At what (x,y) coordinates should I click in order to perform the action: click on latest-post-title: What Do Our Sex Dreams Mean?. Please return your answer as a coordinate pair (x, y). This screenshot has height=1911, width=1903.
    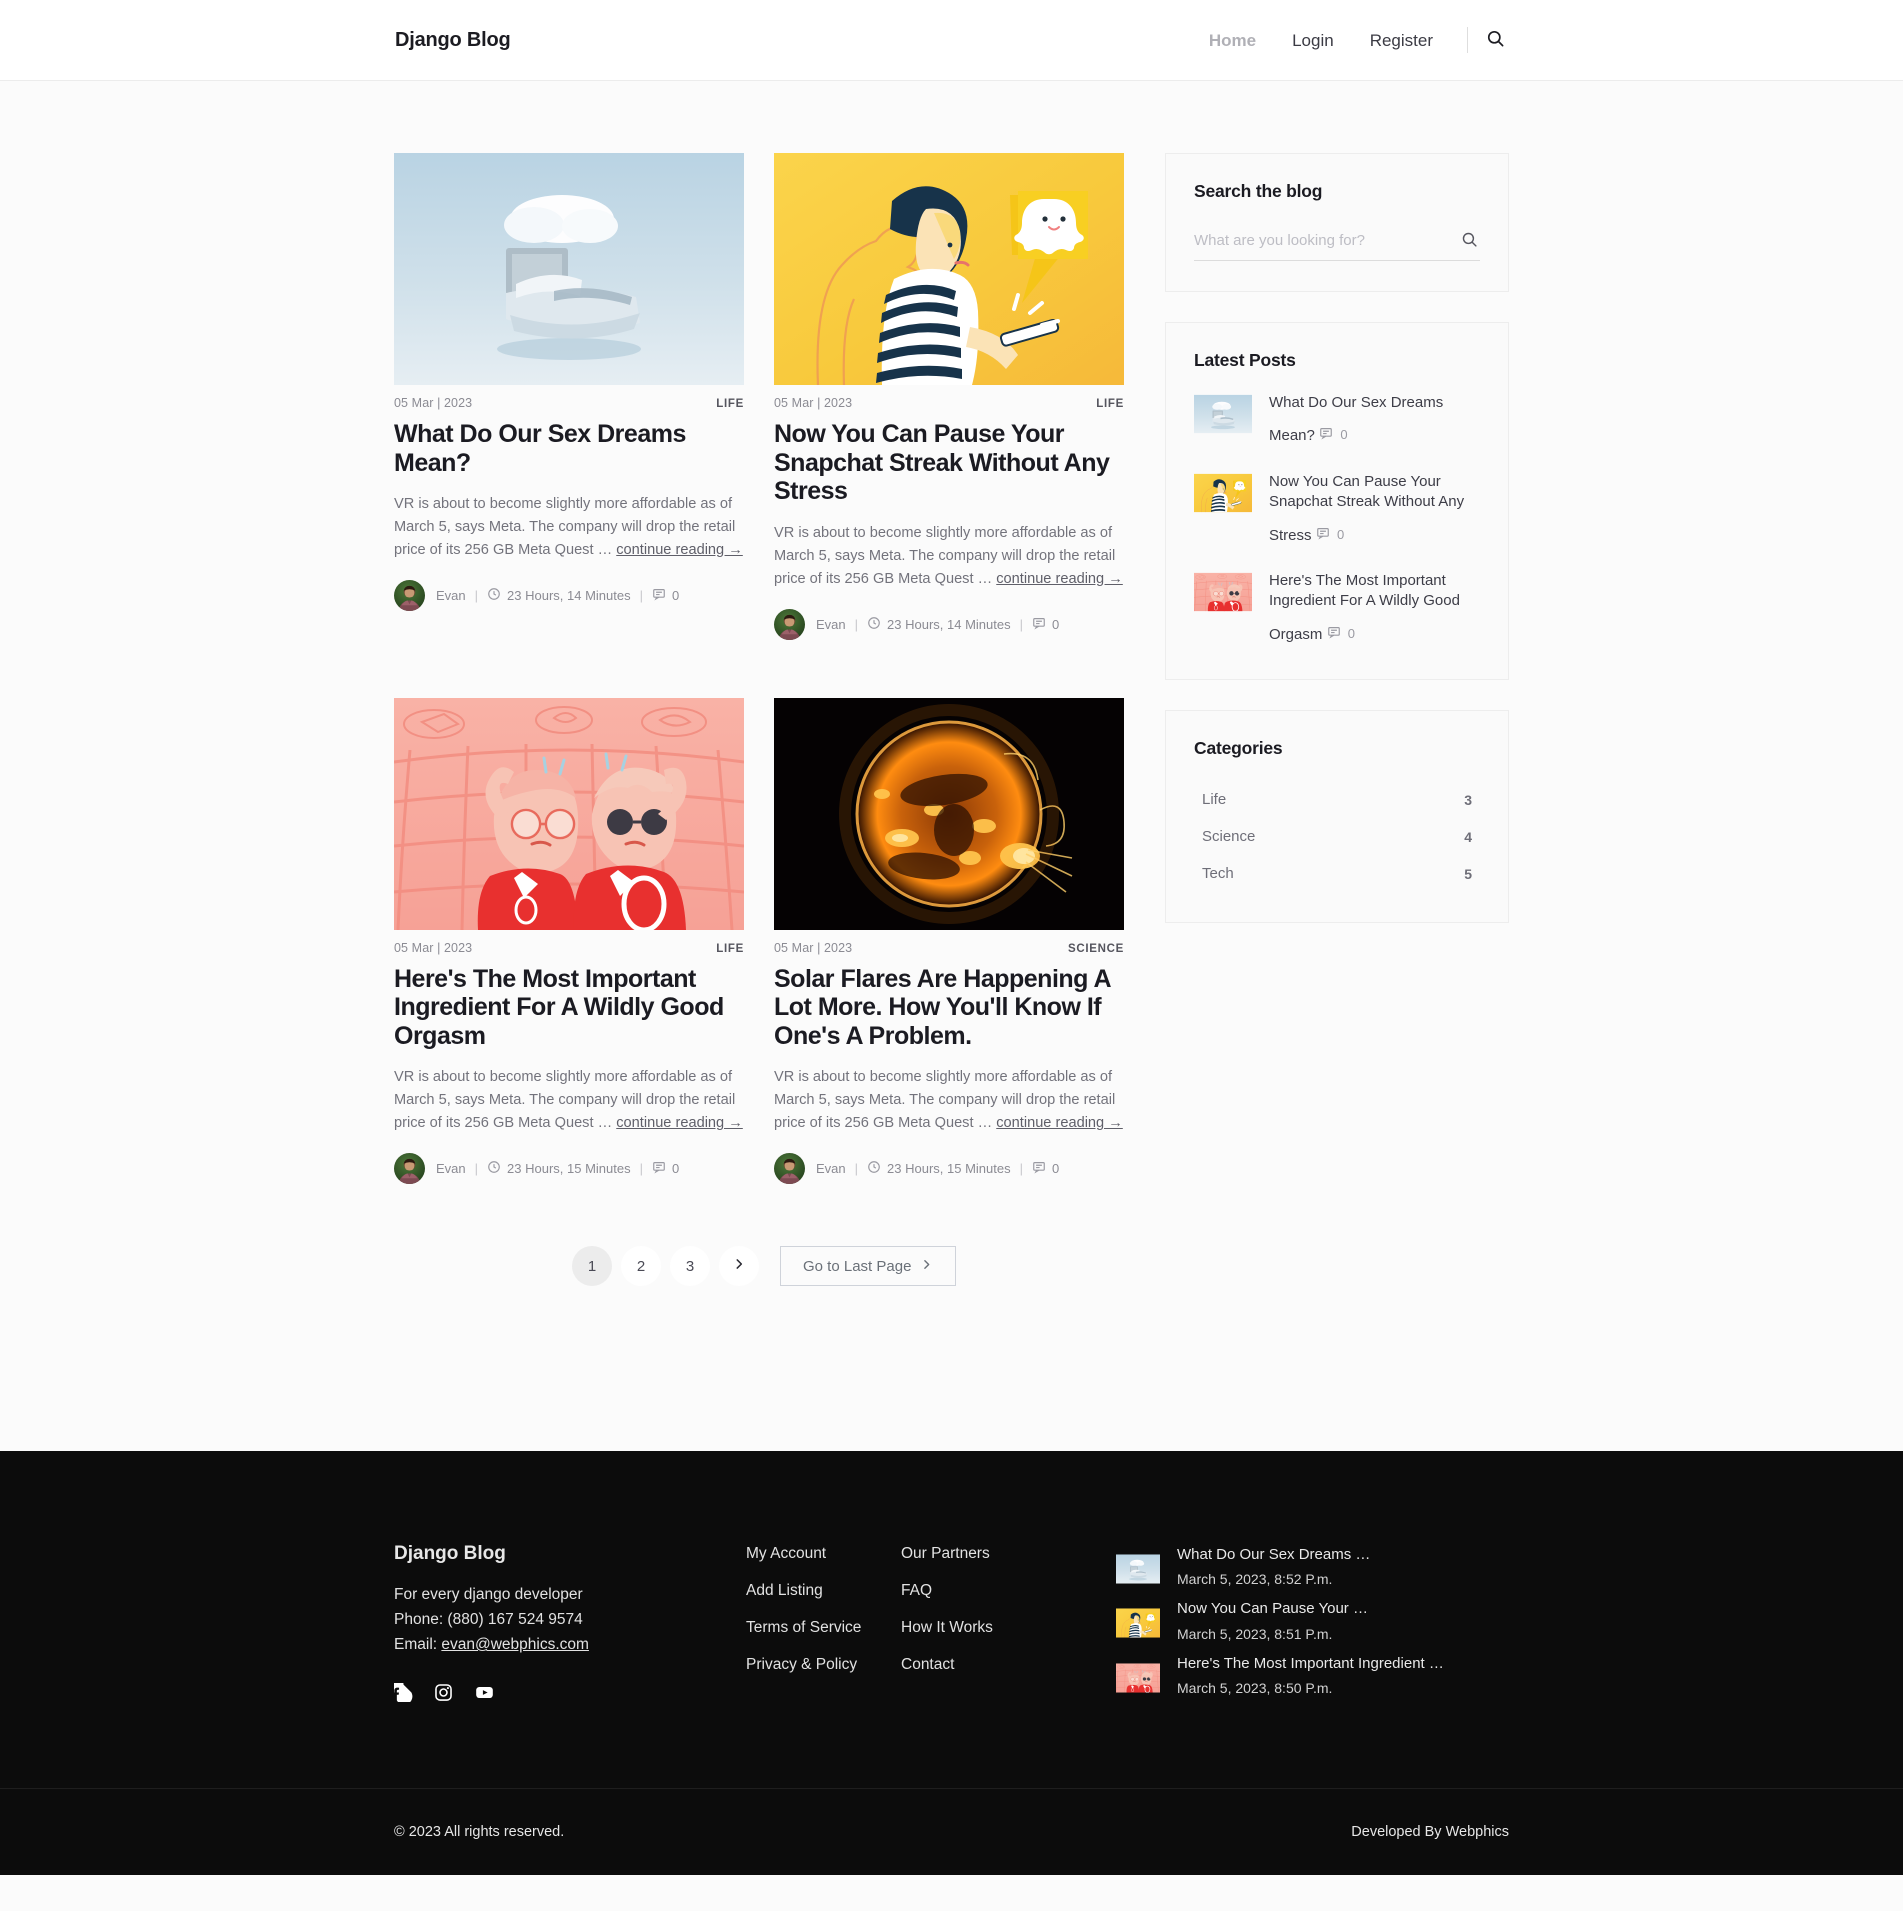
    Looking at the image, I should click on (1356, 419).